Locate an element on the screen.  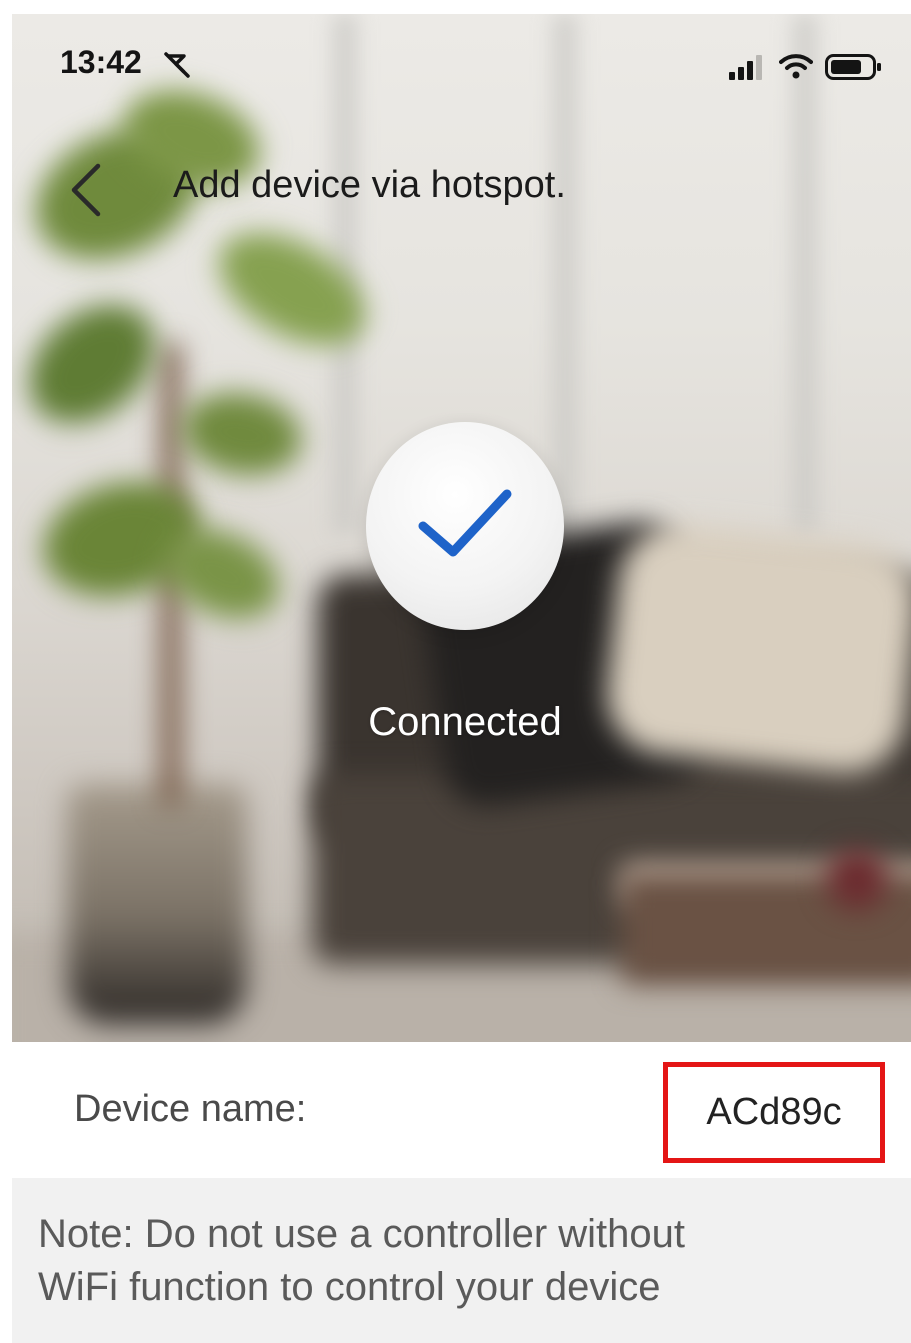
device-name-value: ACd89c is located at coordinates (774, 1112).